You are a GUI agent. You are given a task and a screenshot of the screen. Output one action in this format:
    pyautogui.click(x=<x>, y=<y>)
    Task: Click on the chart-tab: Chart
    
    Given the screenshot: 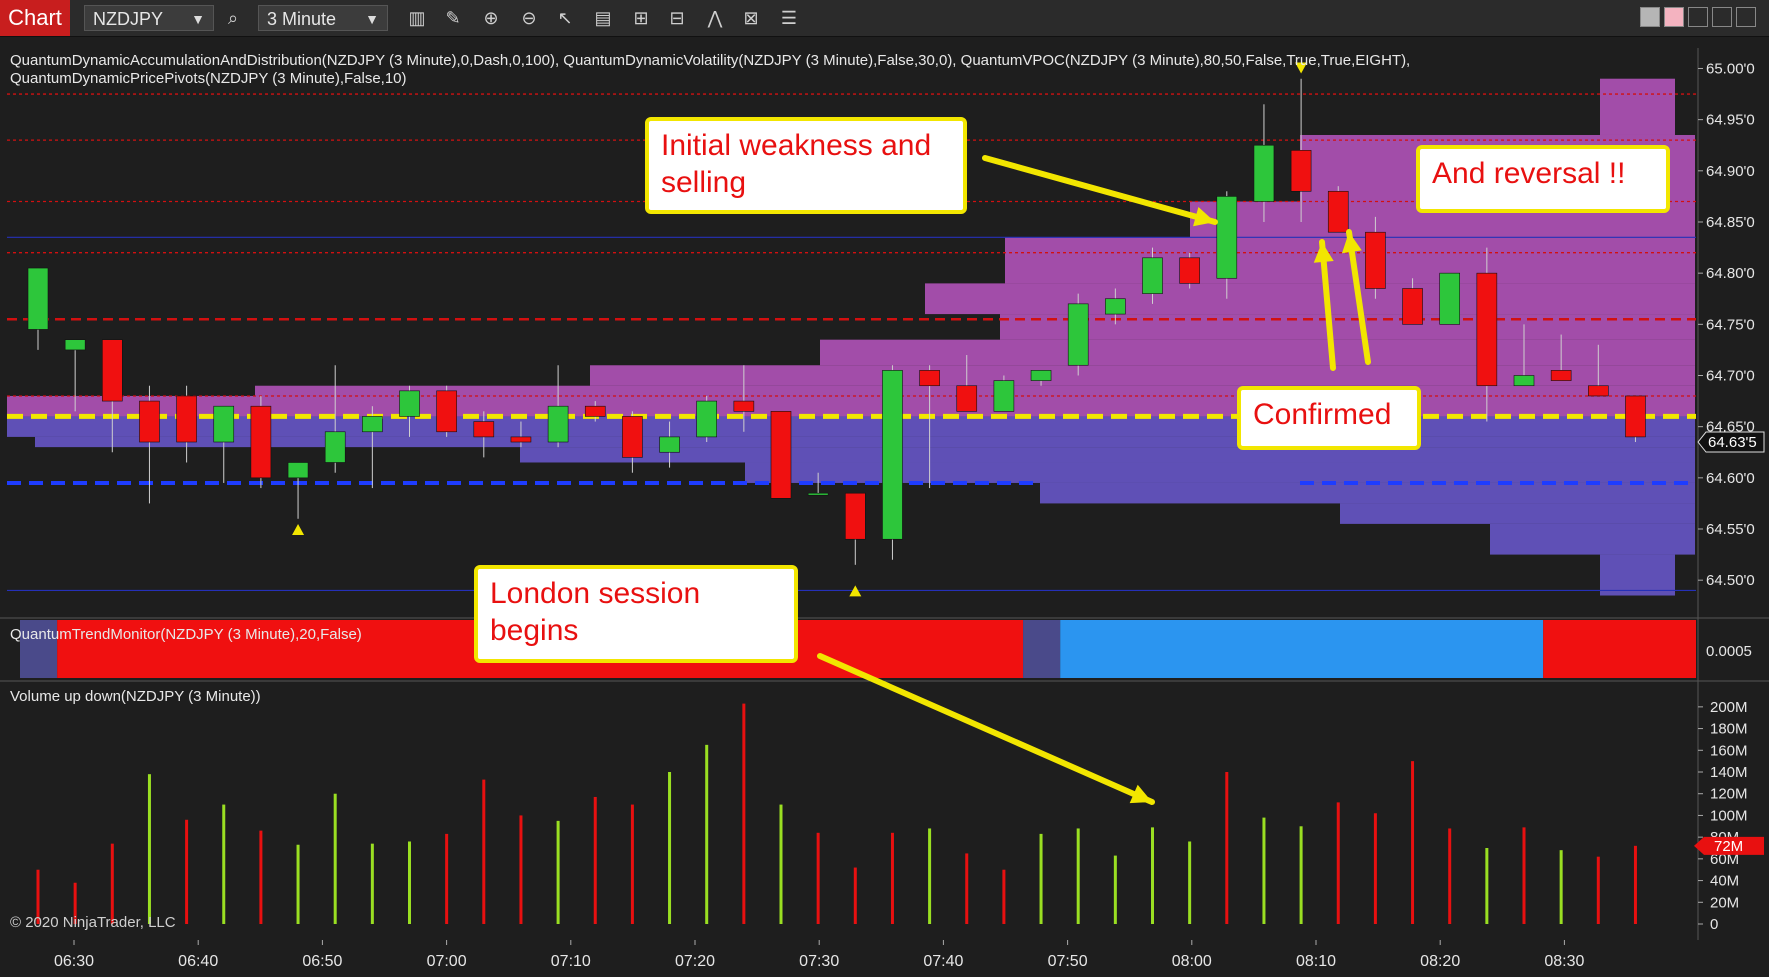 What is the action you would take?
    pyautogui.click(x=35, y=18)
    